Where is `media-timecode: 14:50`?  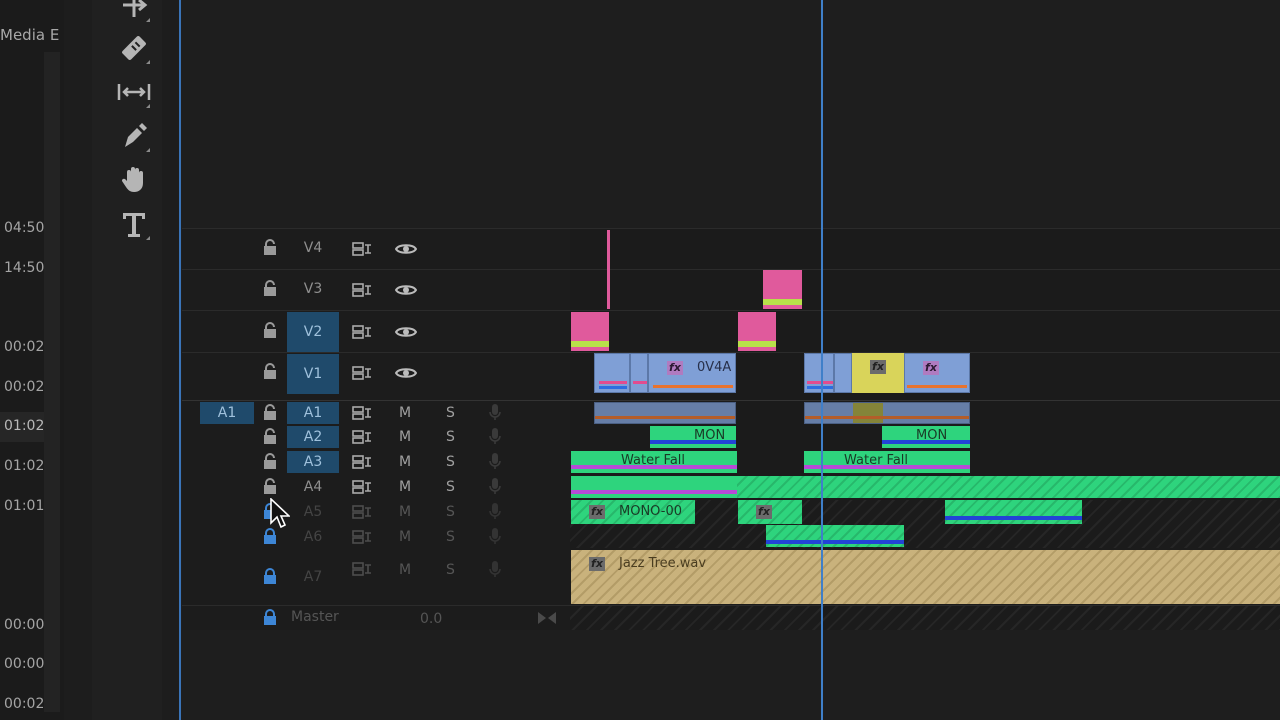
media-timecode: 14:50 is located at coordinates (24, 268).